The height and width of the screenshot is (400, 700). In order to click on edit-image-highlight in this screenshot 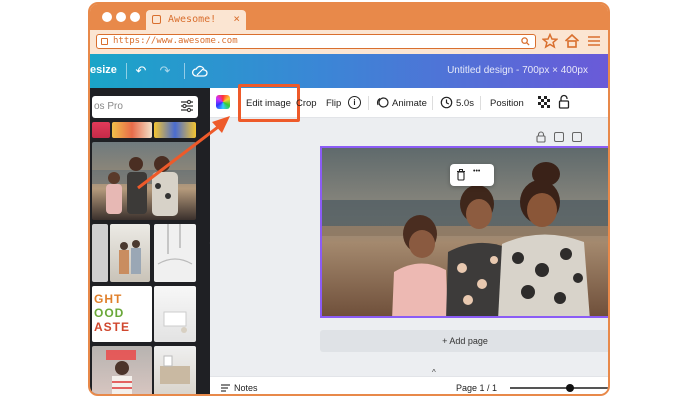, I will do `click(269, 103)`.